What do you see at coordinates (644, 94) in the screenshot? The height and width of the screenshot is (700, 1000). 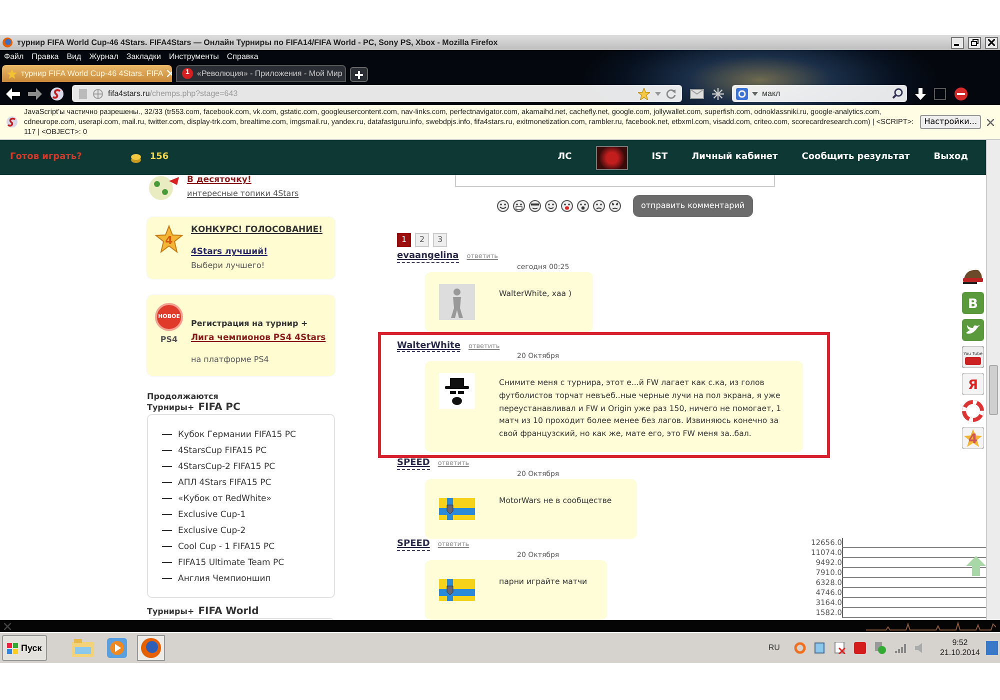 I see `bookmark-star-icon` at bounding box center [644, 94].